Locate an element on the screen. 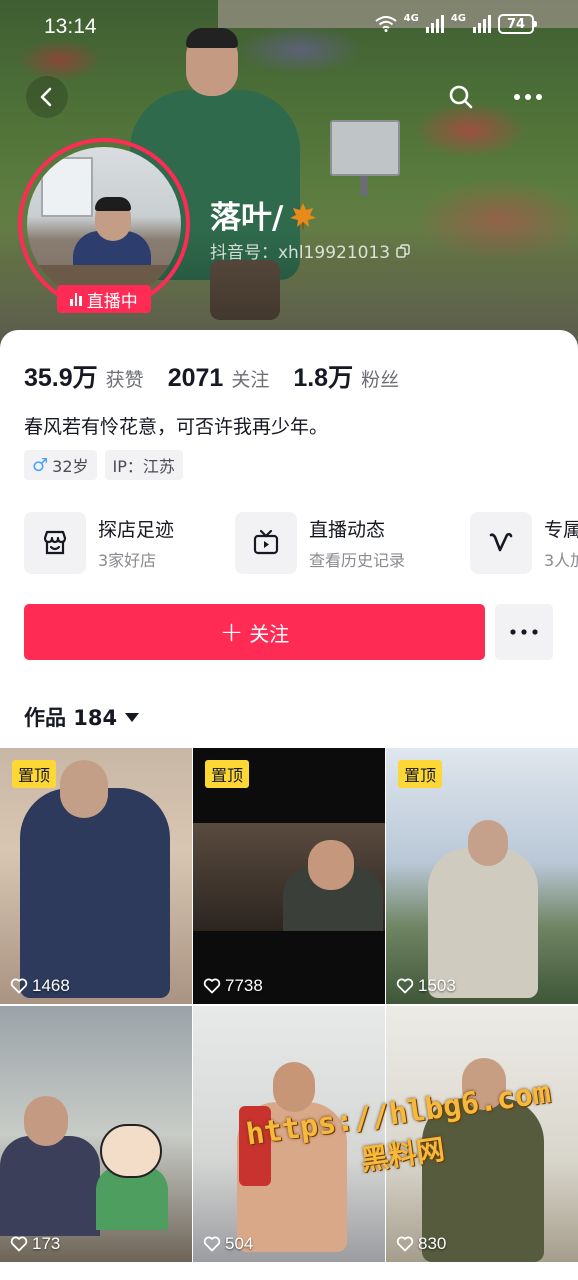 This screenshot has width=578, height=1280. plus-icon: + is located at coordinates (231, 631).